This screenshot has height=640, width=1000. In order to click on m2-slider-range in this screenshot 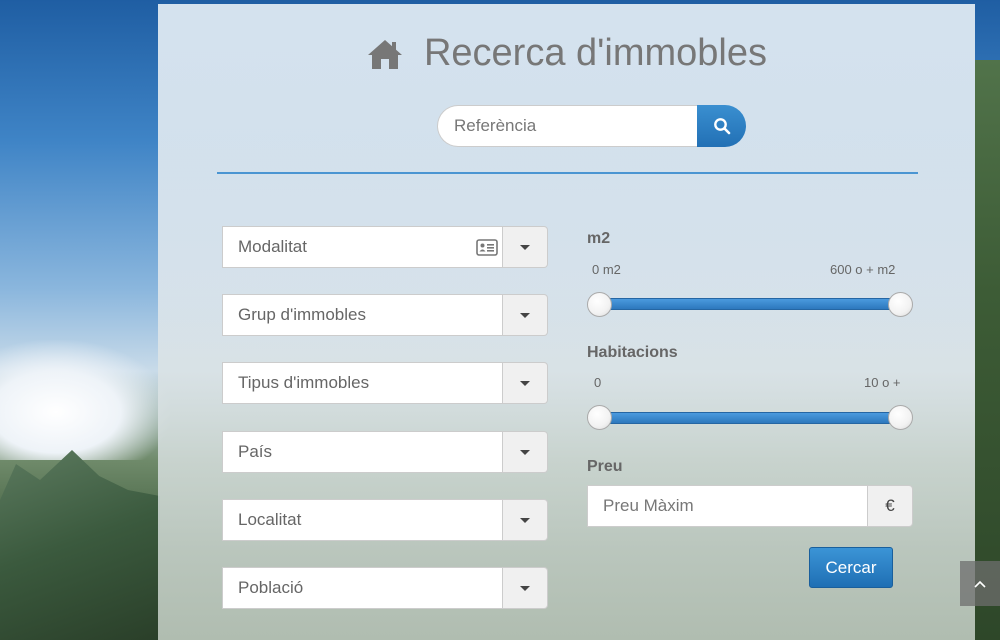, I will do `click(749, 304)`.